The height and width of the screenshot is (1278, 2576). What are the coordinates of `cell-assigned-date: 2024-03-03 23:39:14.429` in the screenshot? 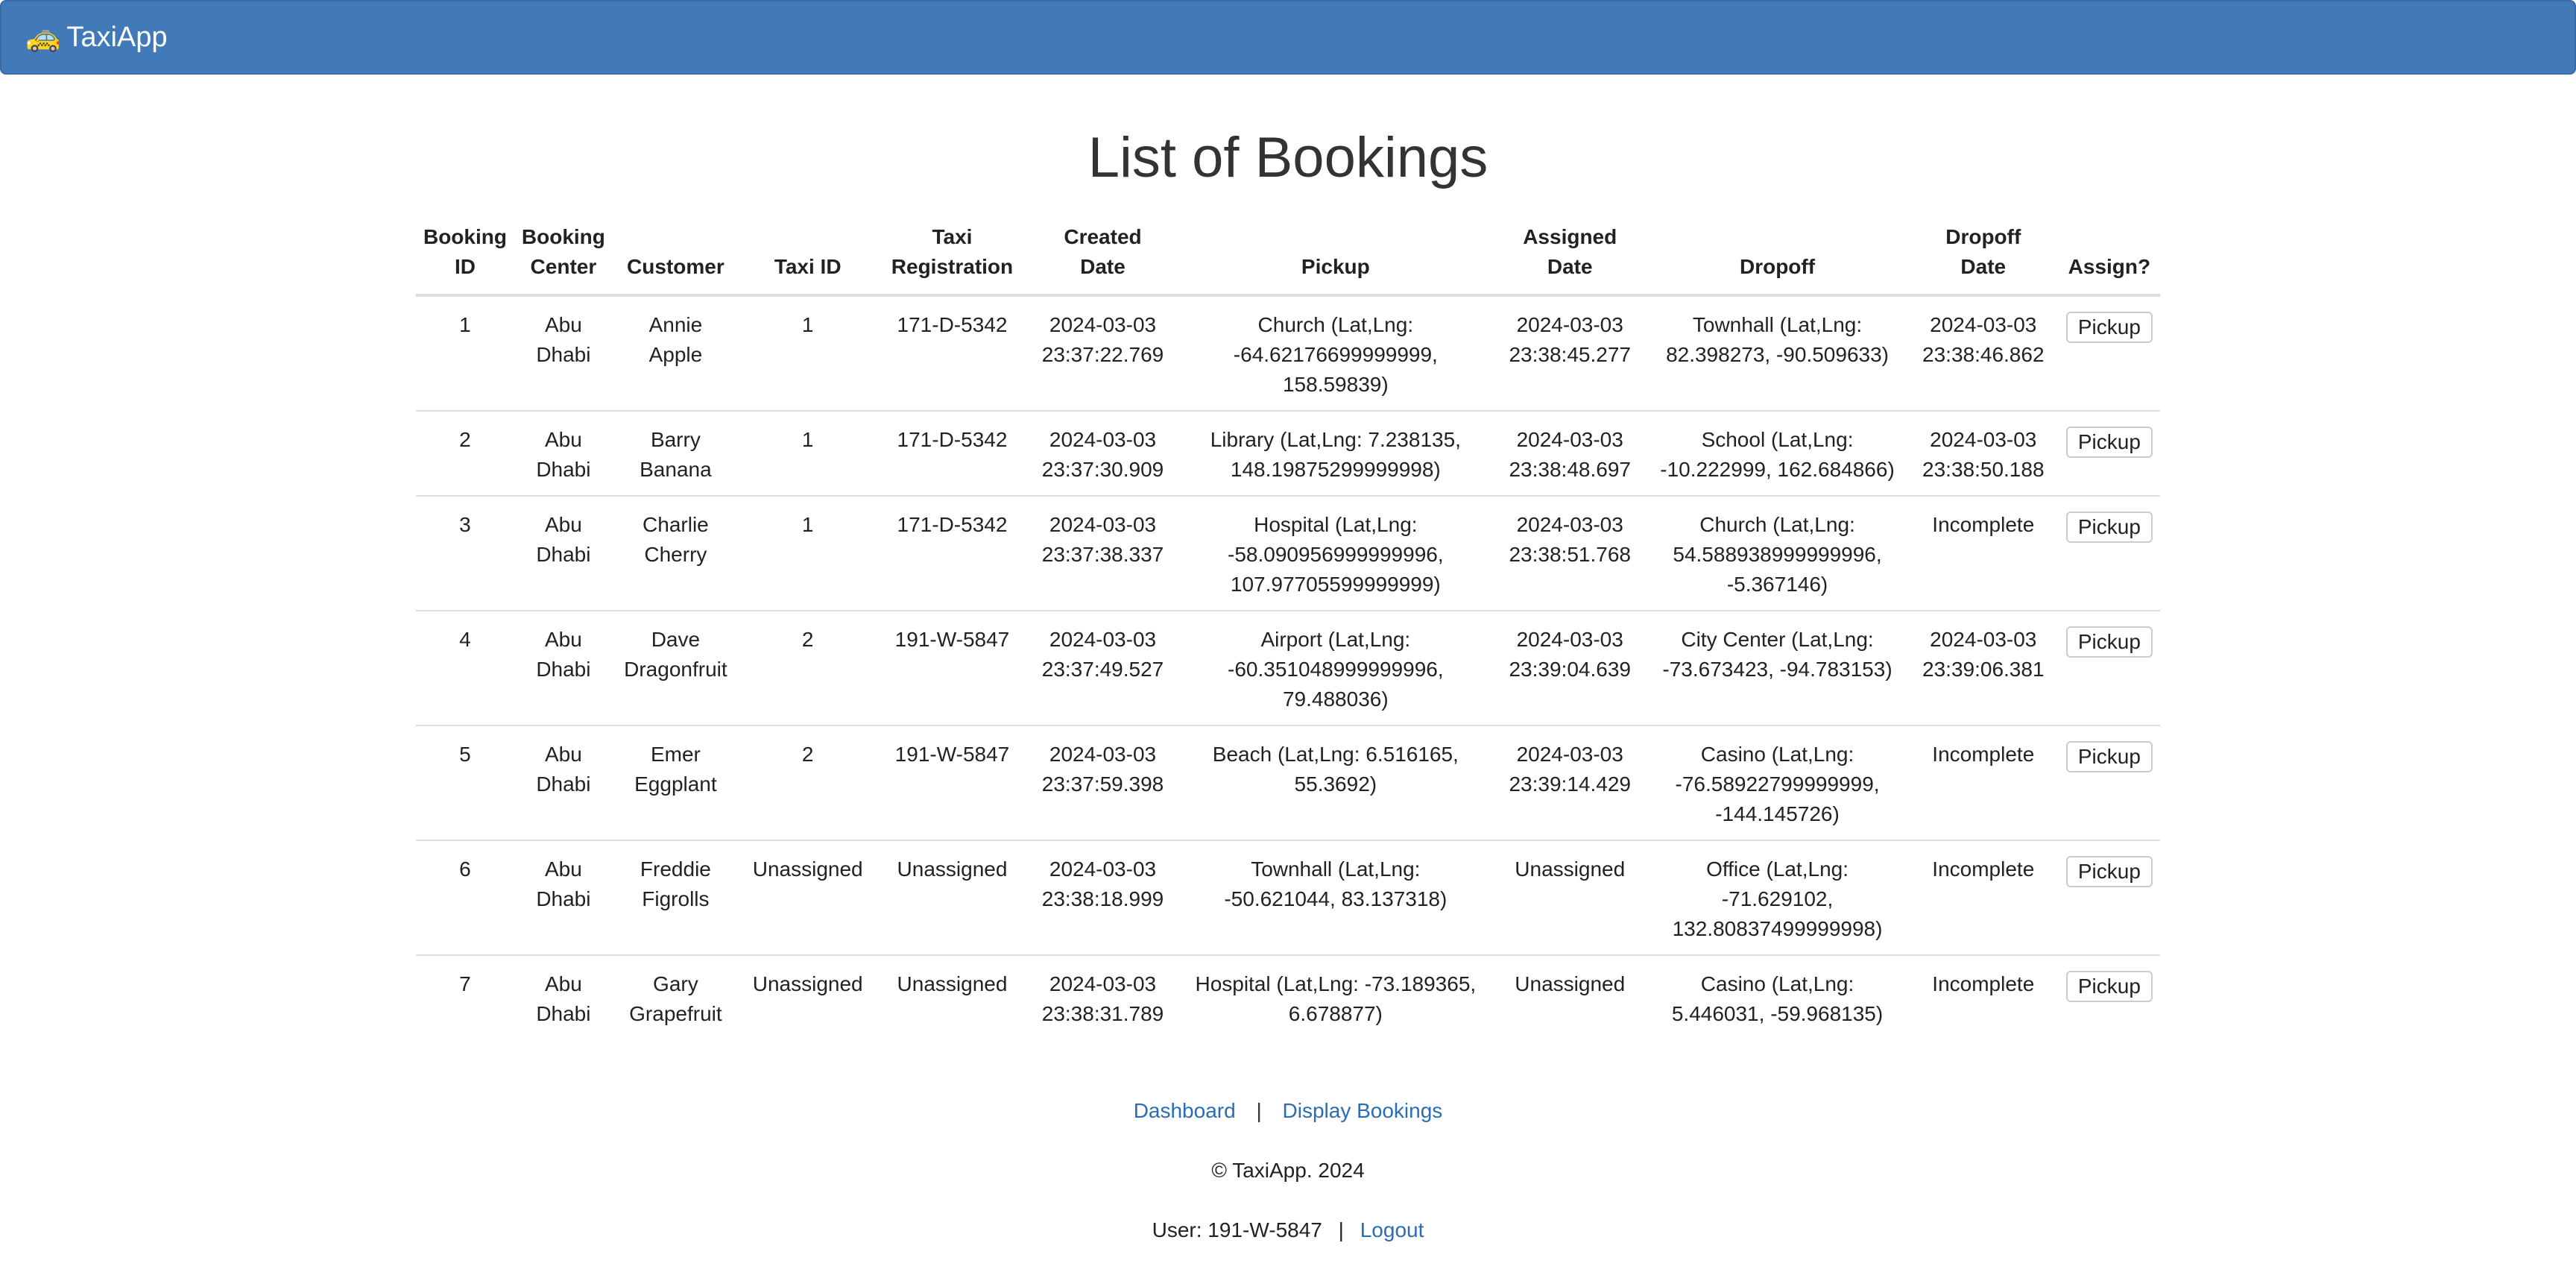 It's located at (1570, 782).